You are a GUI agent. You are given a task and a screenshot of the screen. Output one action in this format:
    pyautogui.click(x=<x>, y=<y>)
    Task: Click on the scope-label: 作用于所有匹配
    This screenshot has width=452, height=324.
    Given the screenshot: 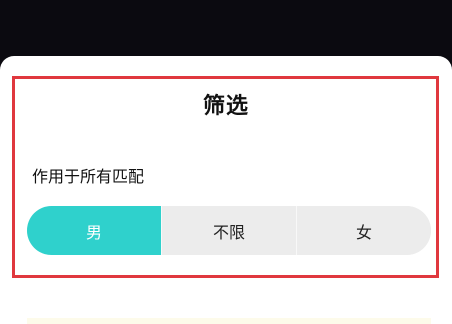 What is the action you would take?
    pyautogui.click(x=88, y=176)
    